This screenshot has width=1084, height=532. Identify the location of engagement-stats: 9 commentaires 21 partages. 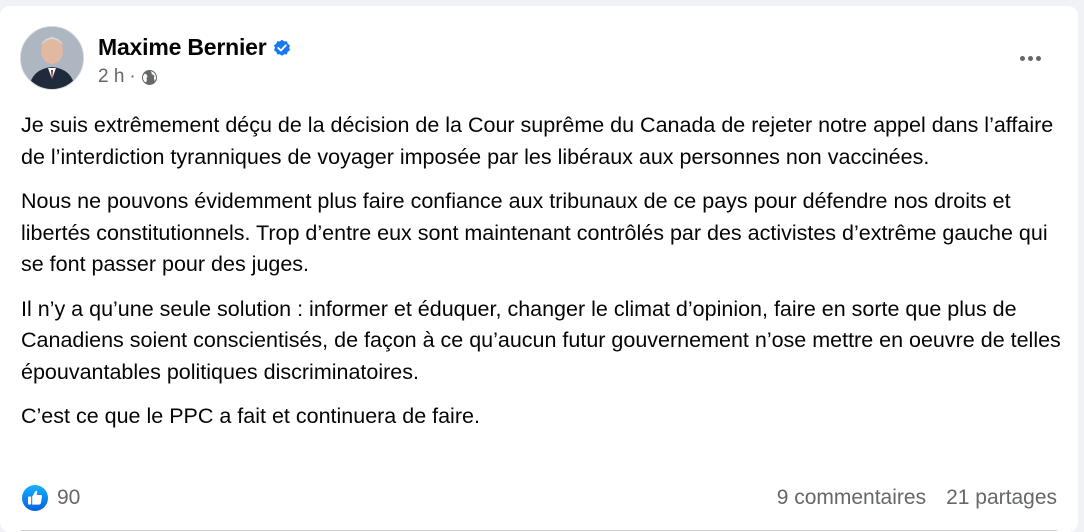
(917, 498).